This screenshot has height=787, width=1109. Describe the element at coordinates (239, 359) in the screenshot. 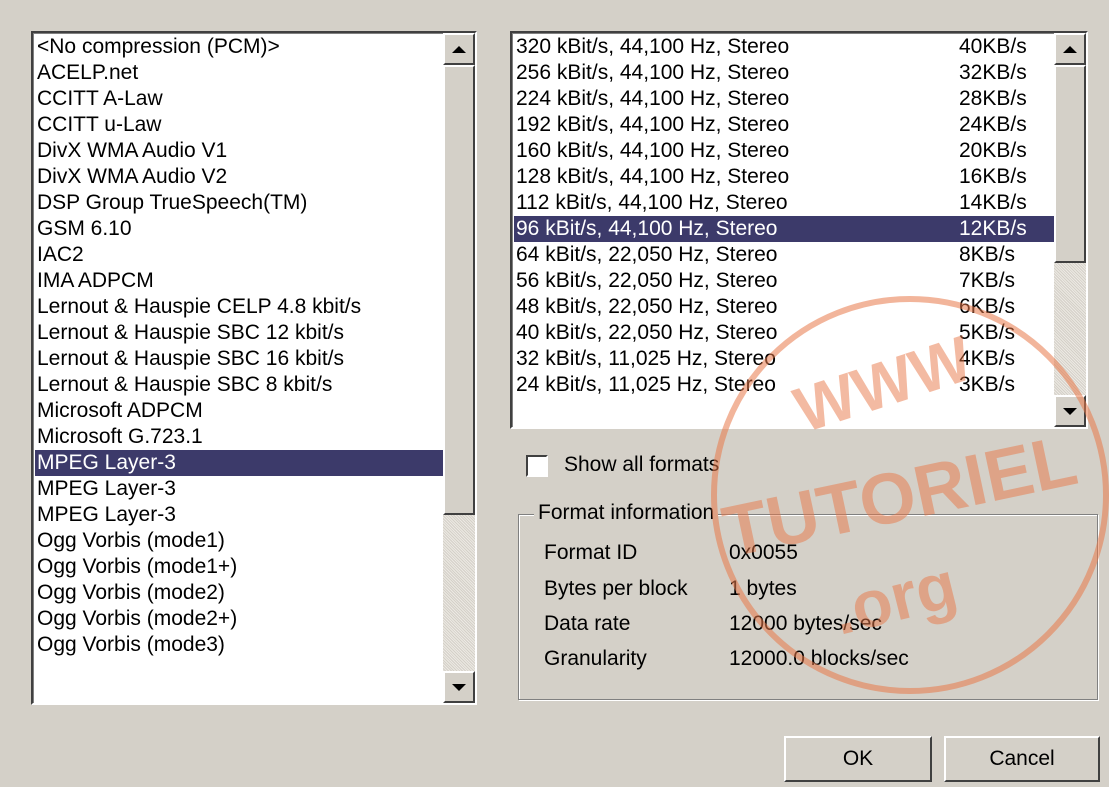

I see `codec-list-item: Lernout & Hauspie SBC 16 kbit/s` at that location.